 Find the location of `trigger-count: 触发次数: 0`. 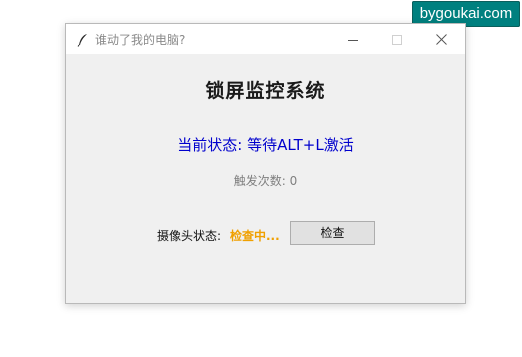

trigger-count: 触发次数: 0 is located at coordinates (265, 181).